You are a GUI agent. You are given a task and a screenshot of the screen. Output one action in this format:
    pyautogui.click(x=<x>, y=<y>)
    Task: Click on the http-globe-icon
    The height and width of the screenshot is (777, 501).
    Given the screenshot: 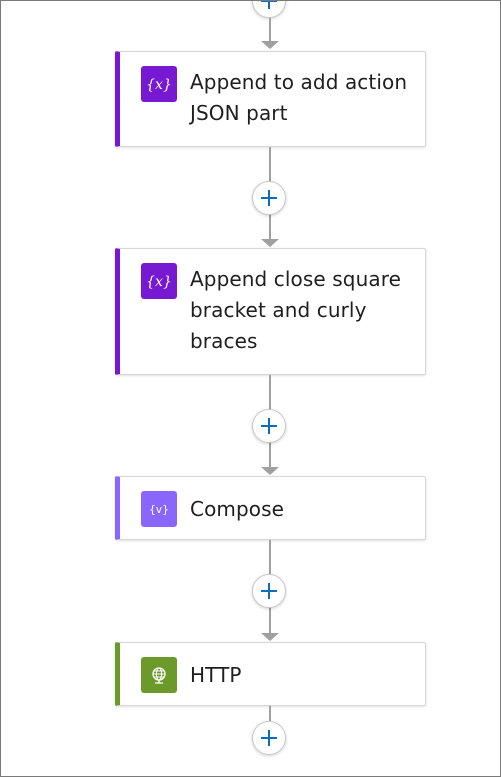 What is the action you would take?
    pyautogui.click(x=159, y=675)
    